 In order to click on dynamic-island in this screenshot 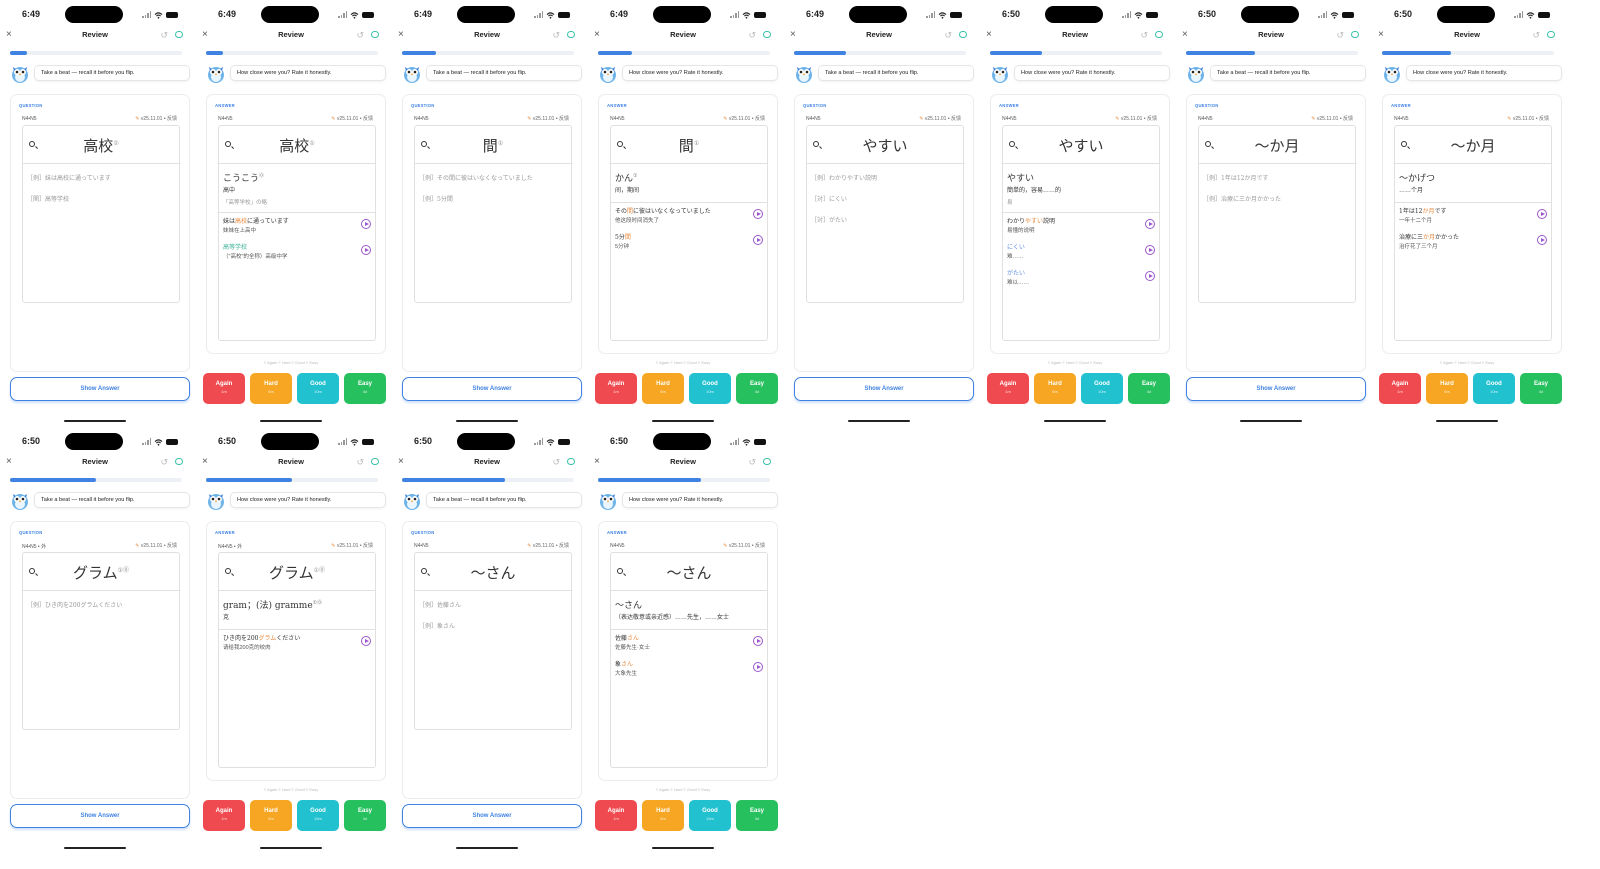, I will do `click(94, 14)`.